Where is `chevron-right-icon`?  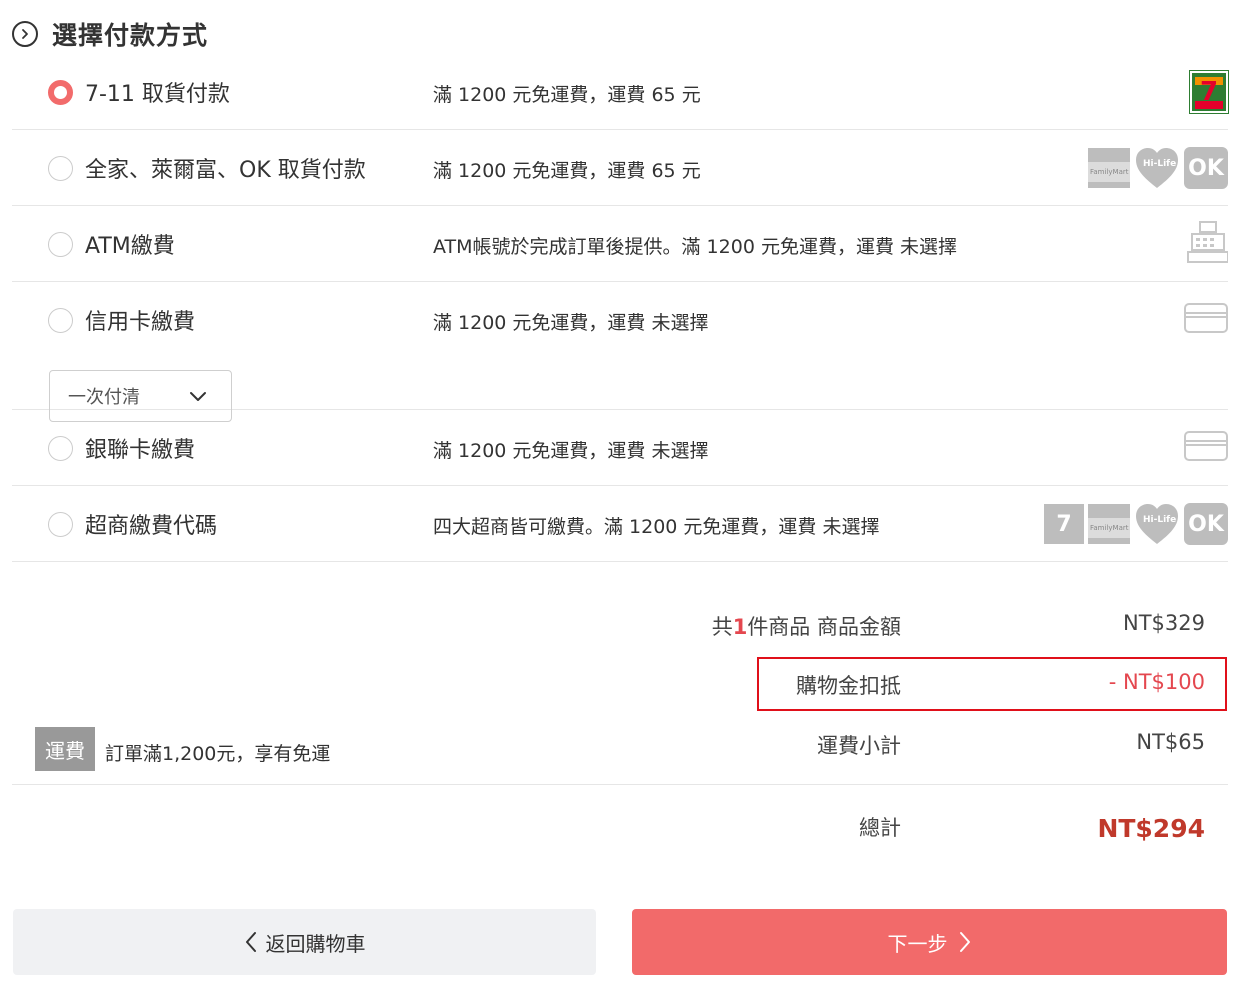
chevron-right-icon is located at coordinates (965, 942).